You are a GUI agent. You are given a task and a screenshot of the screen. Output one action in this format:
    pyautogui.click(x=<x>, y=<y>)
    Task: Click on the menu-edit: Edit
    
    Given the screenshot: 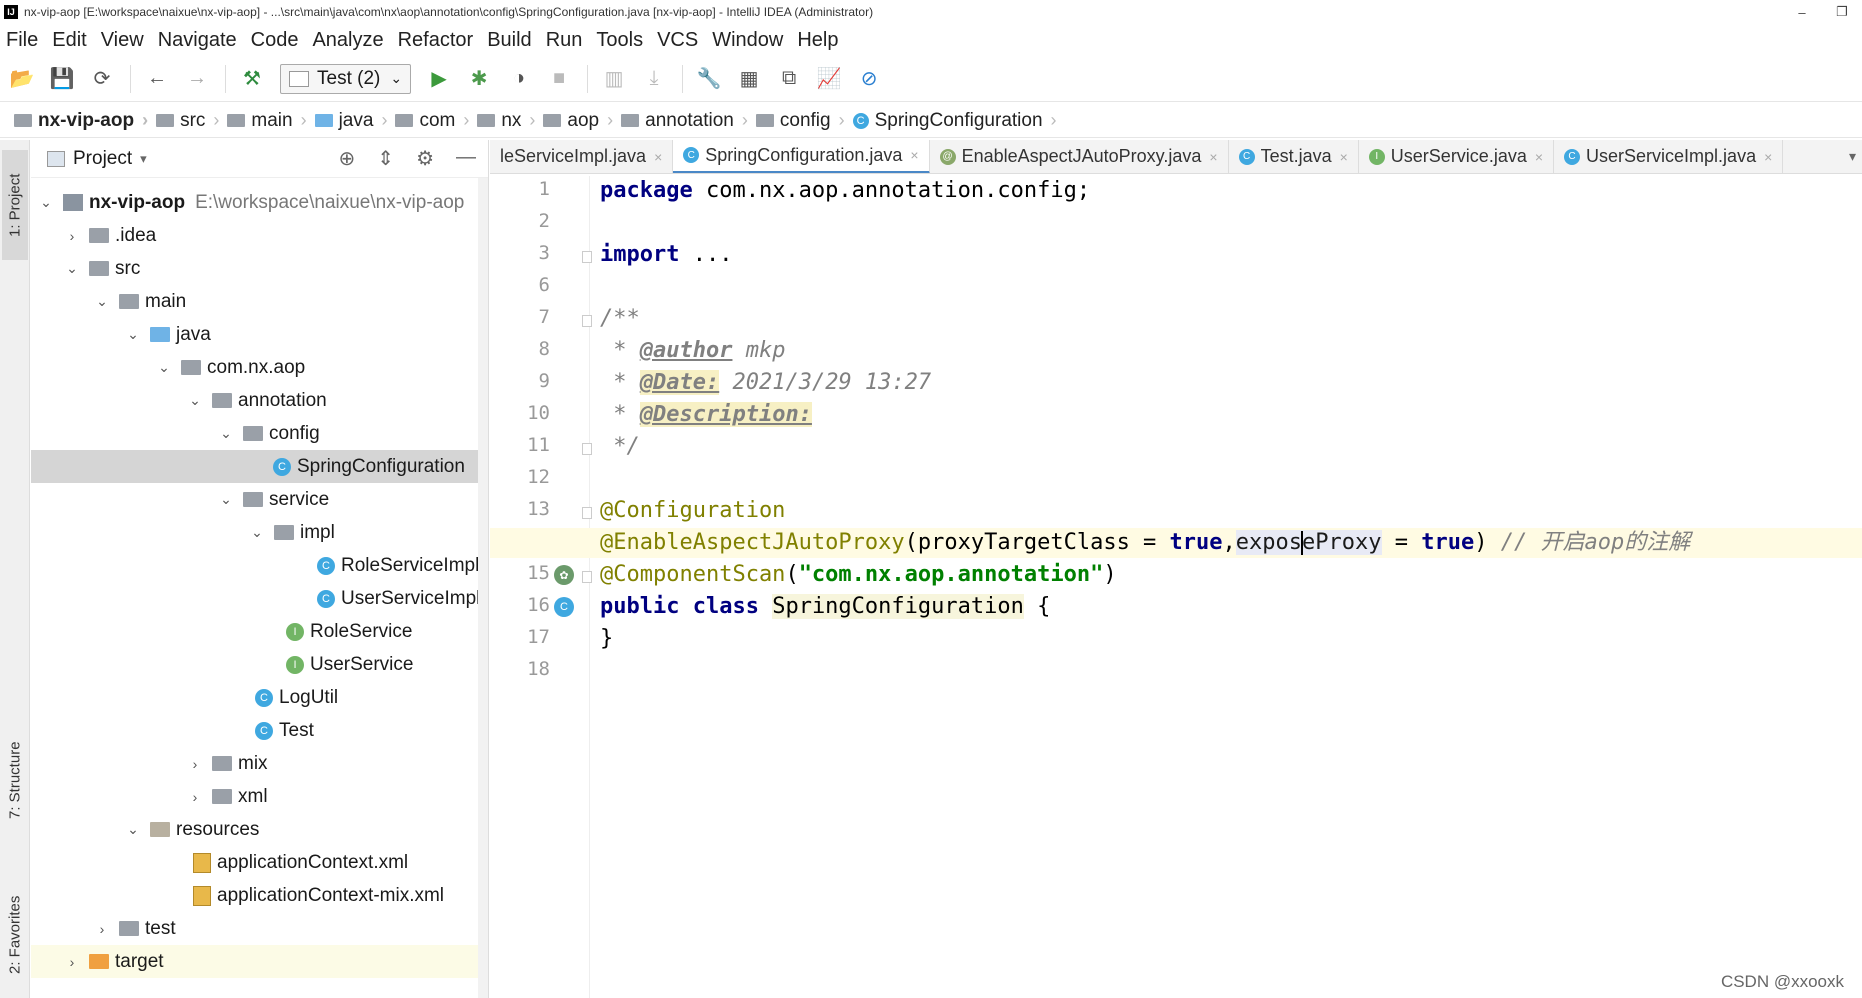 What is the action you would take?
    pyautogui.click(x=69, y=40)
    